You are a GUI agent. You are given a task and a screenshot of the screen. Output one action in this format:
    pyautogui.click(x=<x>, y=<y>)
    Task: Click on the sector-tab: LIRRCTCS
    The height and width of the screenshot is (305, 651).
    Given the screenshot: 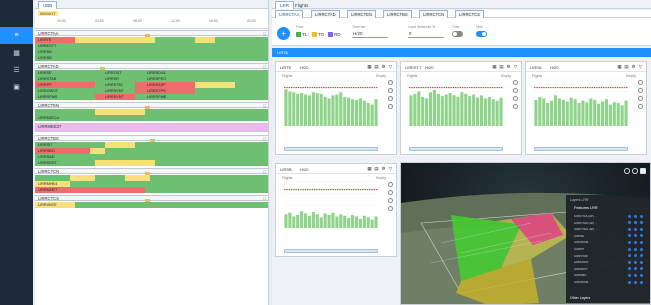 What is the action you would take?
    pyautogui.click(x=469, y=14)
    